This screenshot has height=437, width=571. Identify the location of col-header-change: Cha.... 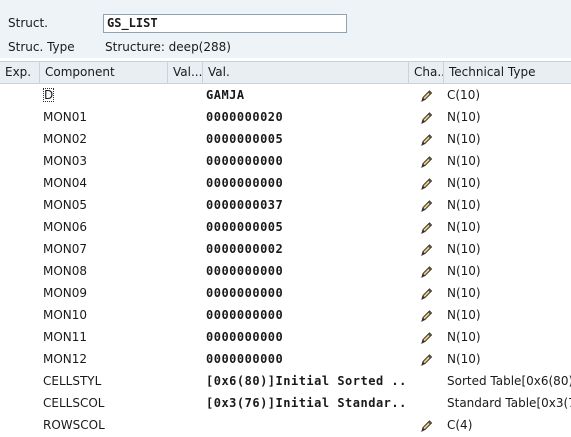
(426, 72).